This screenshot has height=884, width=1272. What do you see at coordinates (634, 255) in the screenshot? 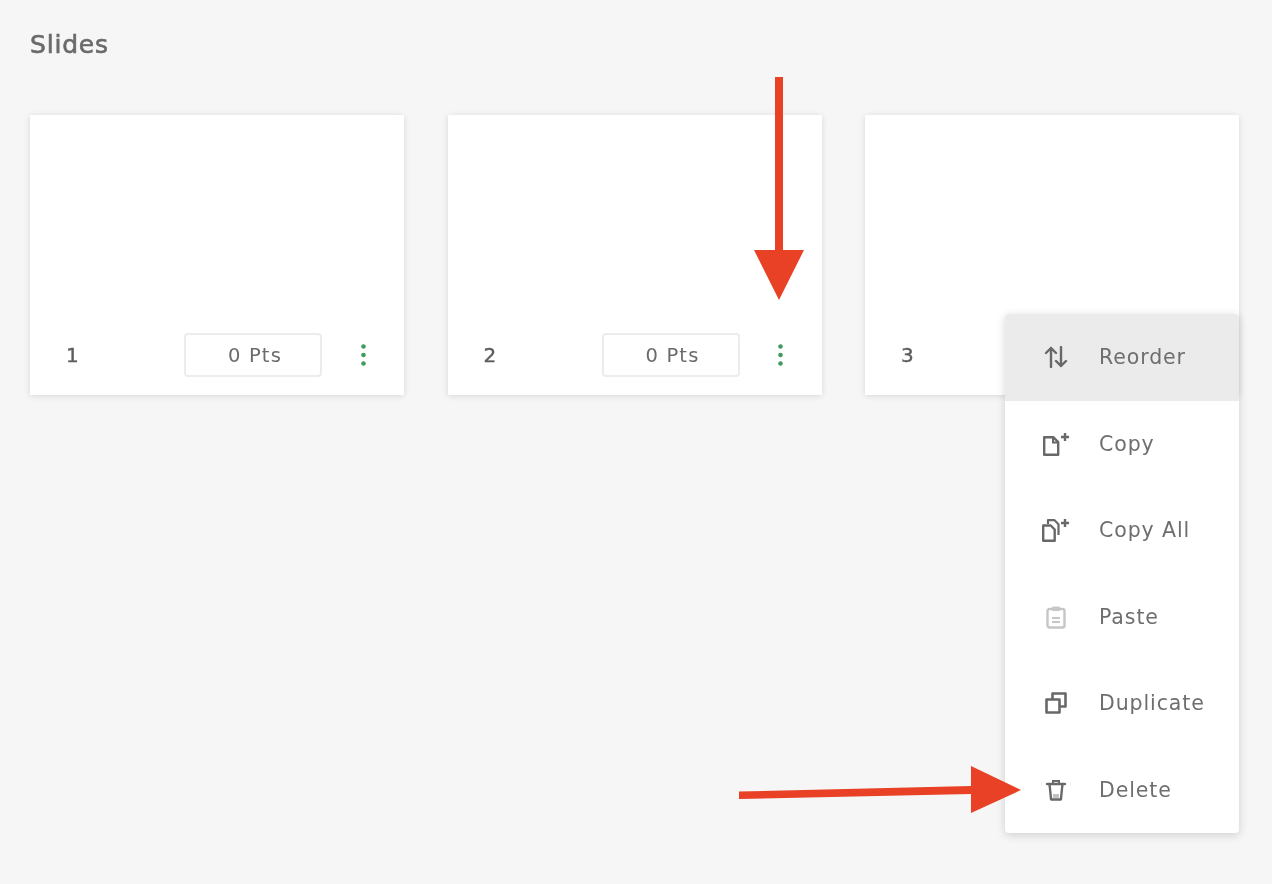
I see `slide-card: 2 0 Pts` at bounding box center [634, 255].